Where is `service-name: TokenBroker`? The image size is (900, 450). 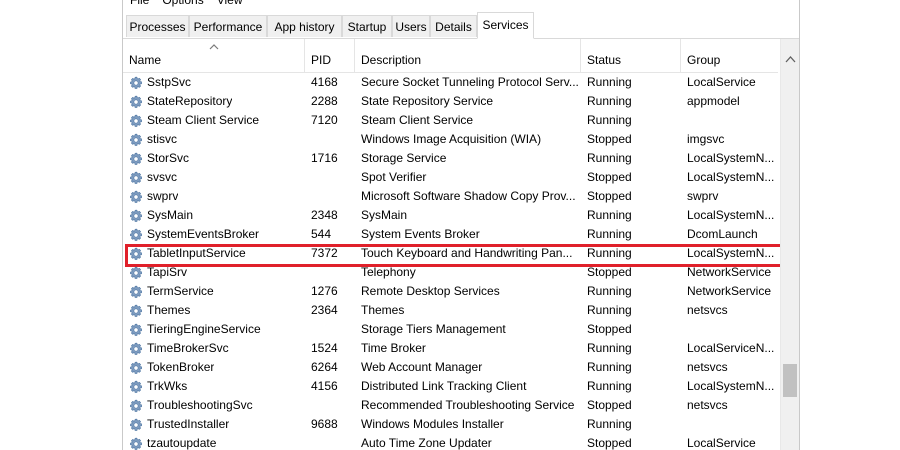
service-name: TokenBroker is located at coordinates (181, 367).